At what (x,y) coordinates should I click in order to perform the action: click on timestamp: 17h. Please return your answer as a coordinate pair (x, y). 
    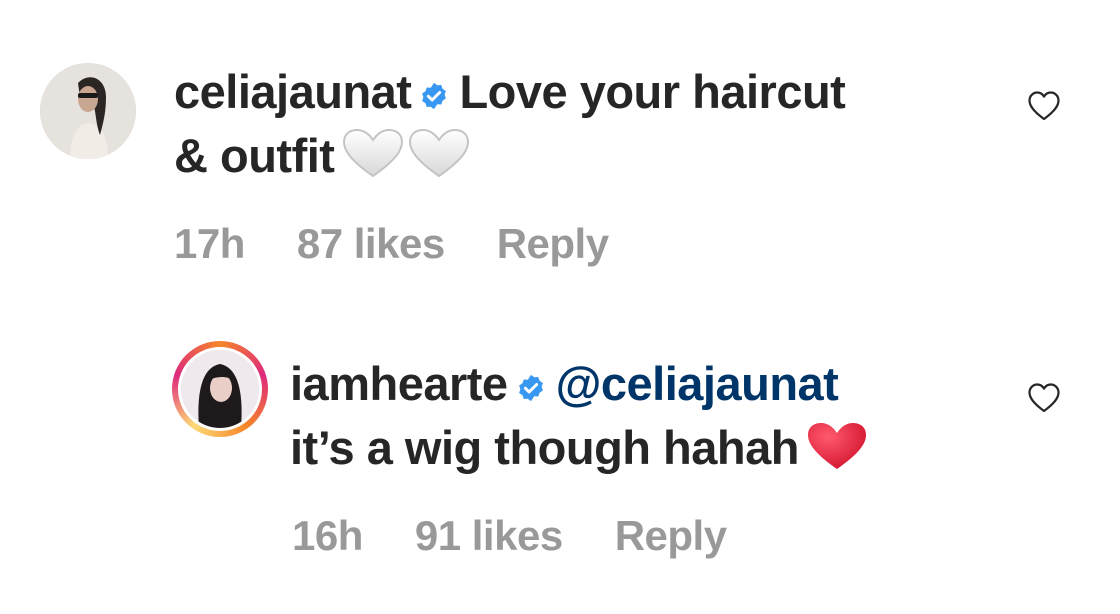
    Looking at the image, I should click on (209, 243).